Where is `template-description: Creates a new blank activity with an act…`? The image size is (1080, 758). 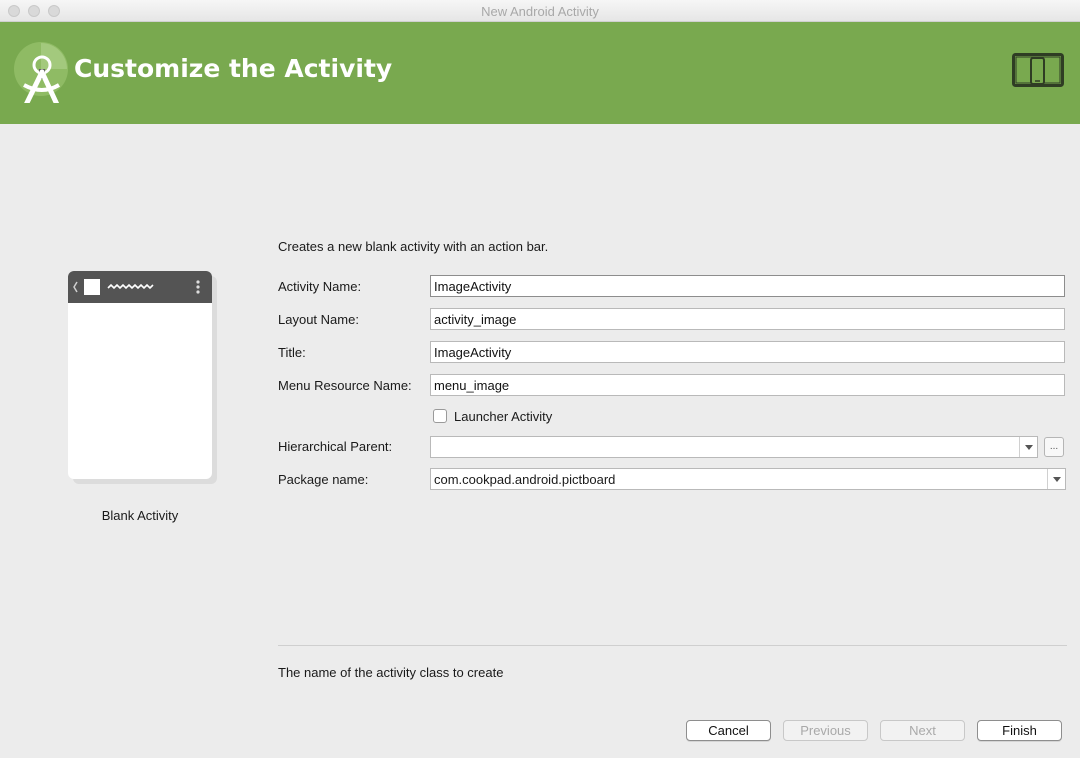
template-description: Creates a new blank activity with an act… is located at coordinates (413, 246).